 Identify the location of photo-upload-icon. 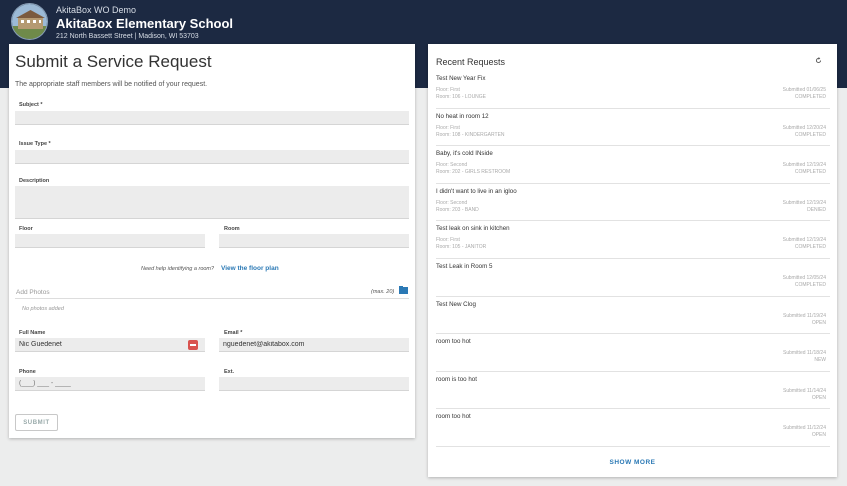
(403, 290).